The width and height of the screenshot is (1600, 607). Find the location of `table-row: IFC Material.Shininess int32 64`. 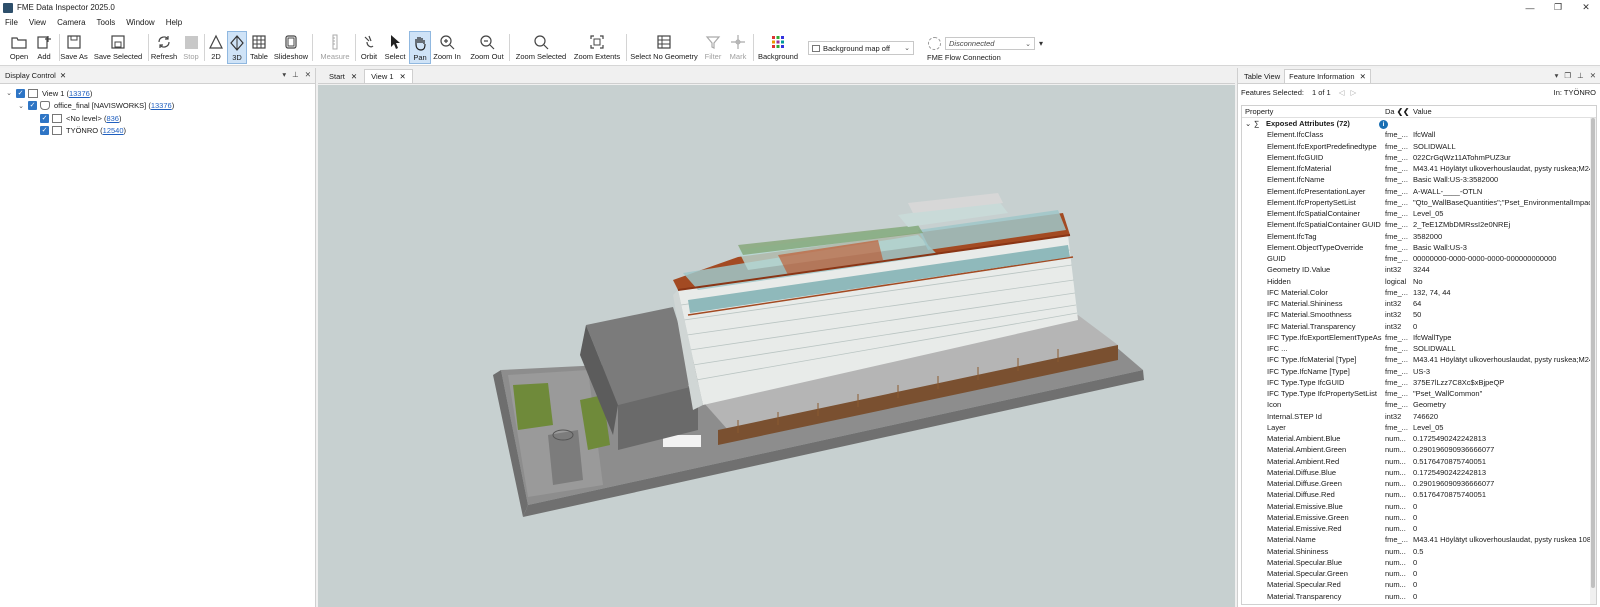

table-row: IFC Material.Shininess int32 64 is located at coordinates (1419, 303).